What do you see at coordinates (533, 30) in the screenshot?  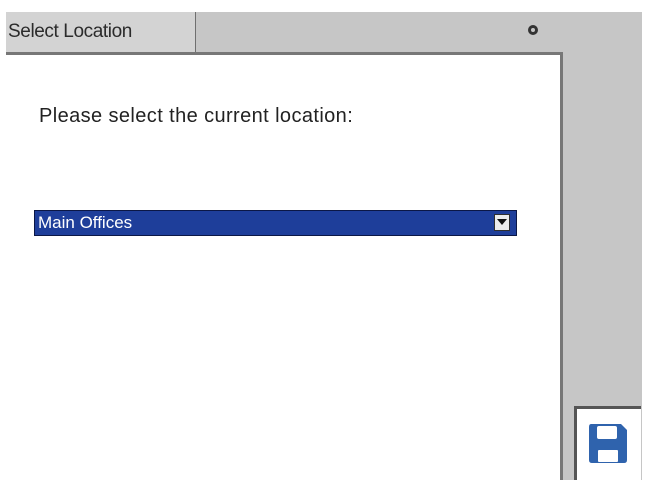 I see `status-indicator-icon` at bounding box center [533, 30].